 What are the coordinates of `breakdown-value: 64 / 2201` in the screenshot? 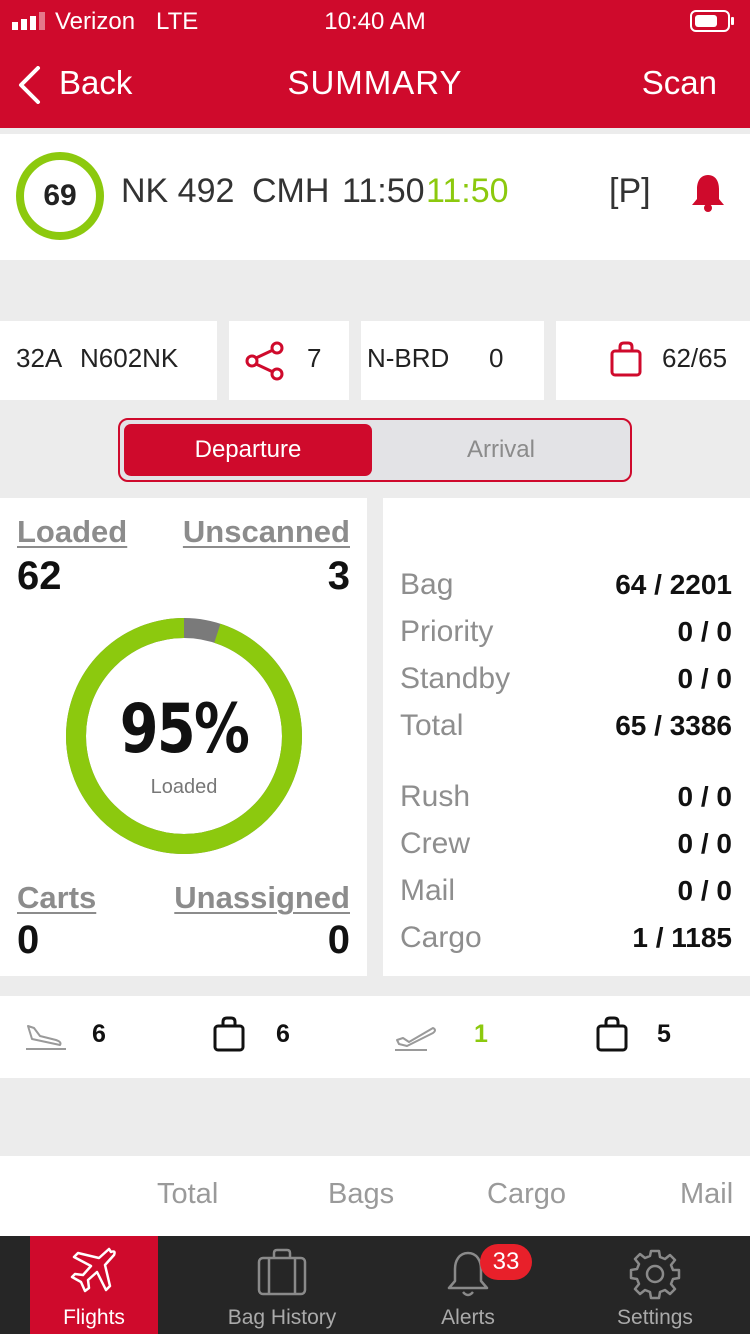 It's located at (673, 584).